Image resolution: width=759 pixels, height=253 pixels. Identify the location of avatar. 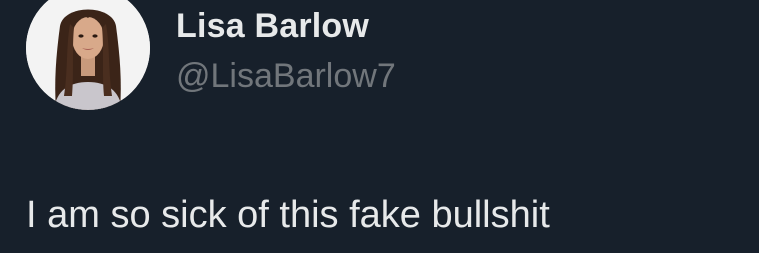
(88, 55).